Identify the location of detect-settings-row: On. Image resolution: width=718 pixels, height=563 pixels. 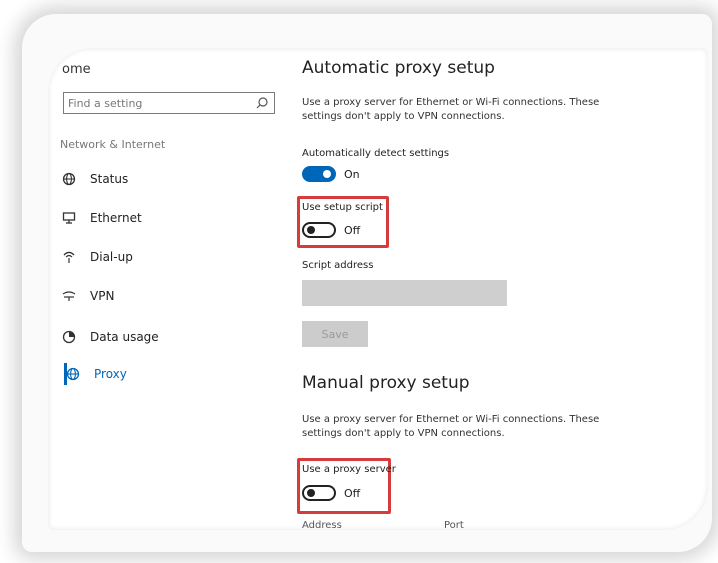
(331, 174).